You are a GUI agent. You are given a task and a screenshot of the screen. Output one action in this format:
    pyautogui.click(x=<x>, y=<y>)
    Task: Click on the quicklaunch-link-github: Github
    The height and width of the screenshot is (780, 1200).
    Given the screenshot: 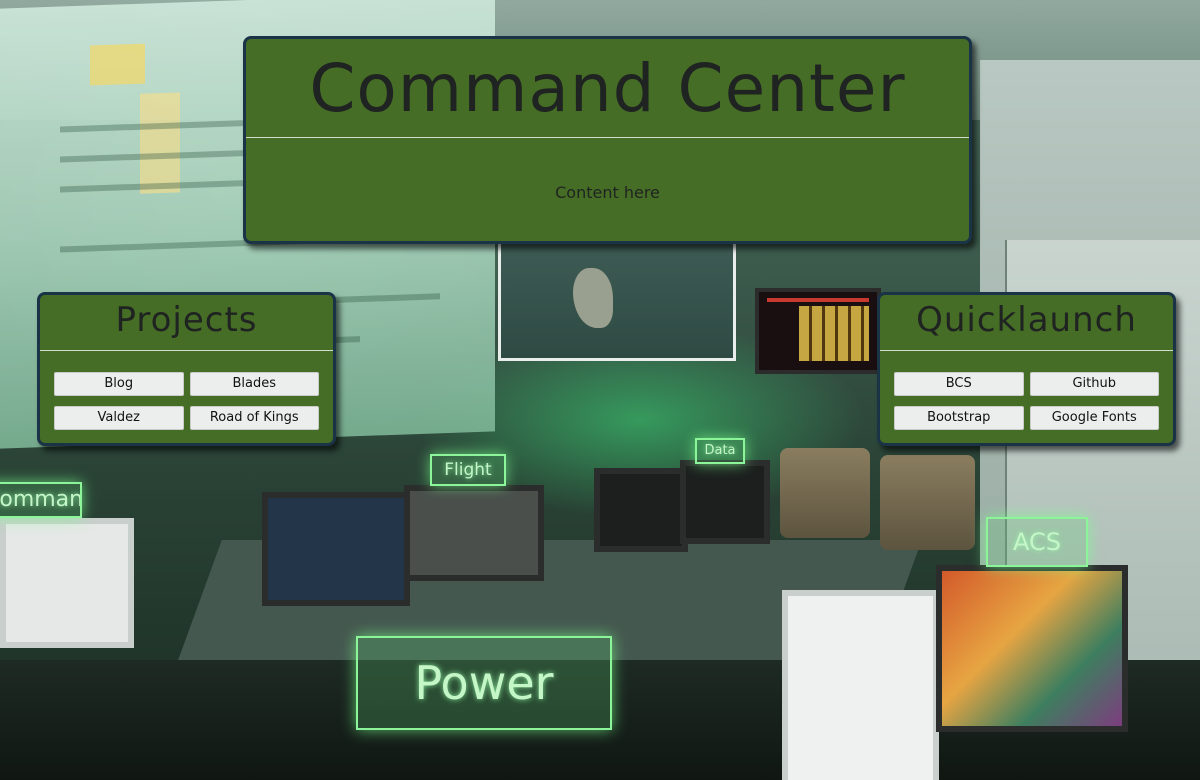 What is the action you would take?
    pyautogui.click(x=1094, y=384)
    